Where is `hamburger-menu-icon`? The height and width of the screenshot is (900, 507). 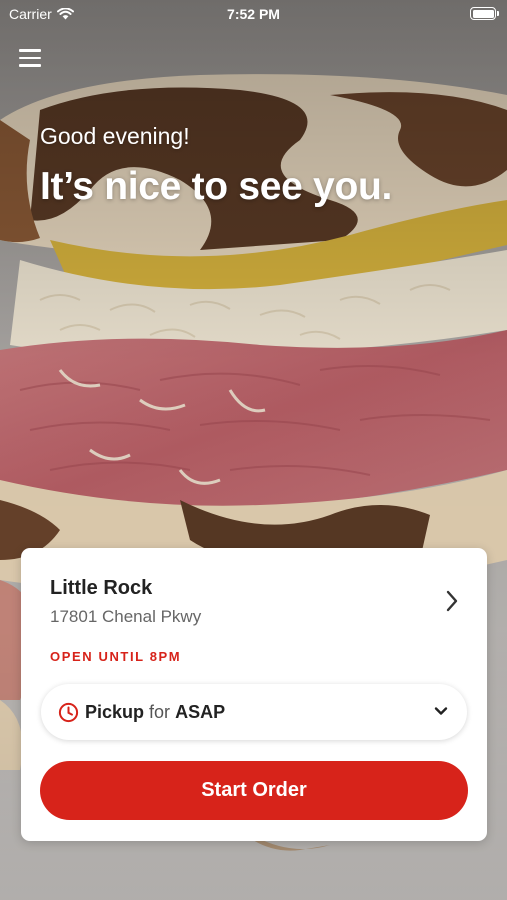
hamburger-menu-icon is located at coordinates (30, 58).